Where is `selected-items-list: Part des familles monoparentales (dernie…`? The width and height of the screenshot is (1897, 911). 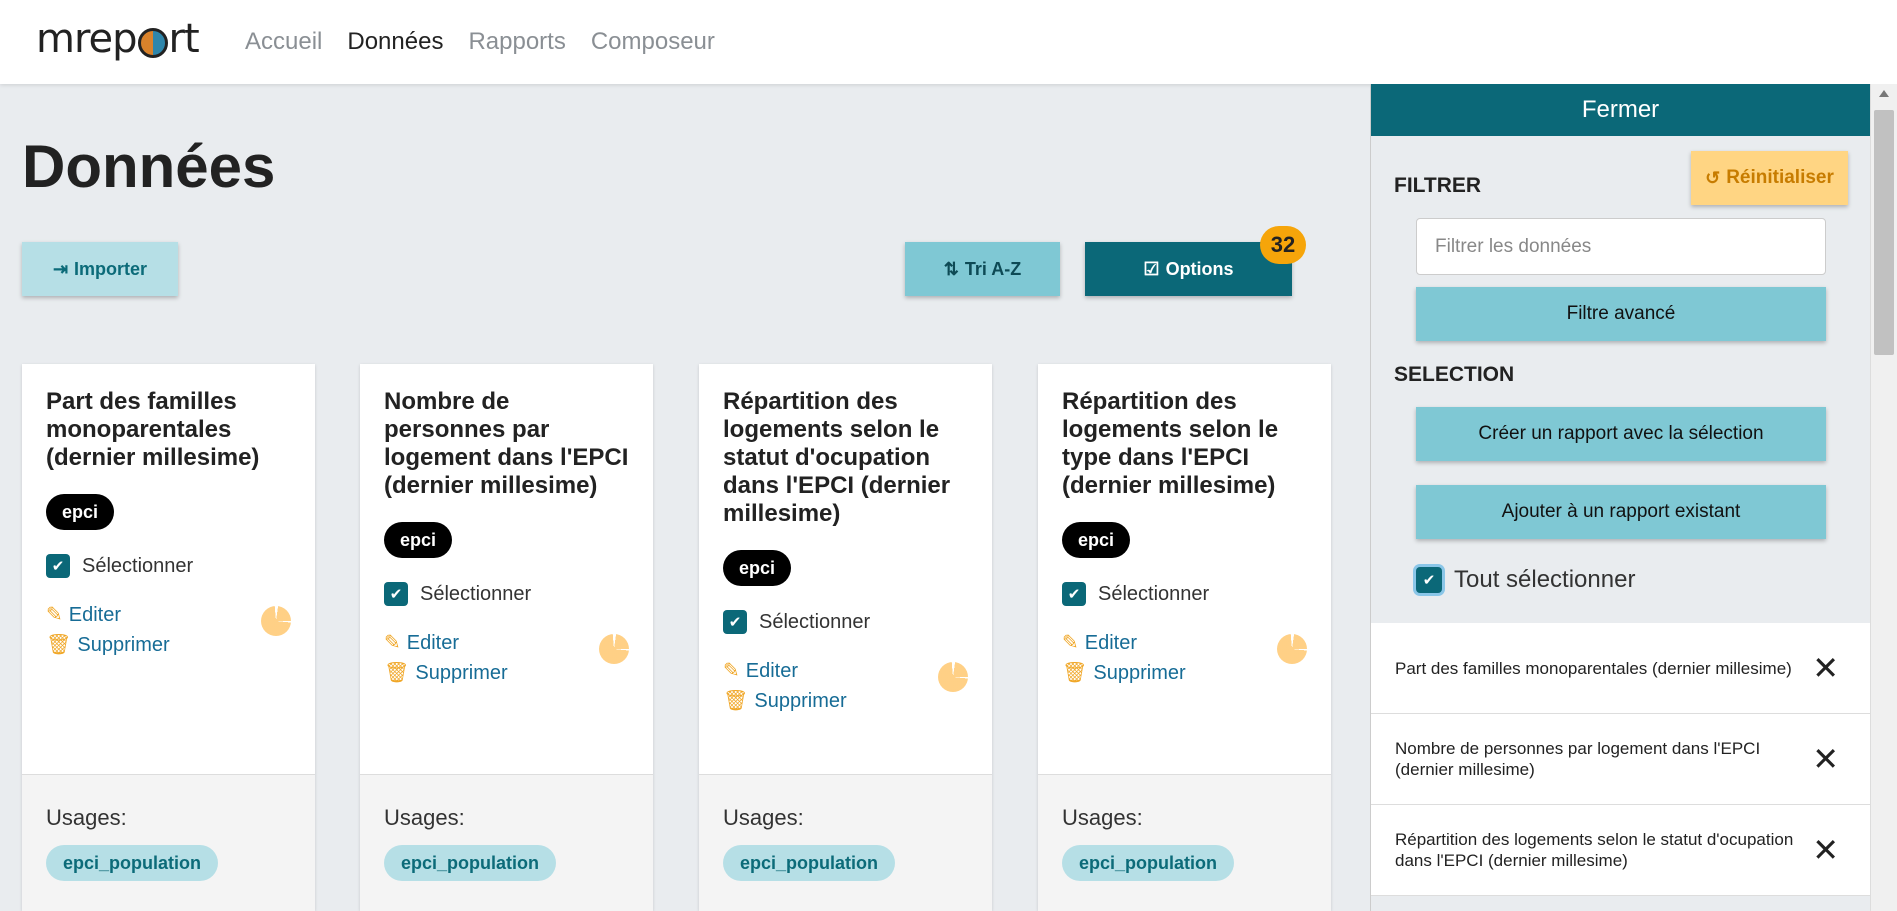
selected-items-list: Part des familles monoparentales (dernie… is located at coordinates (1621, 759).